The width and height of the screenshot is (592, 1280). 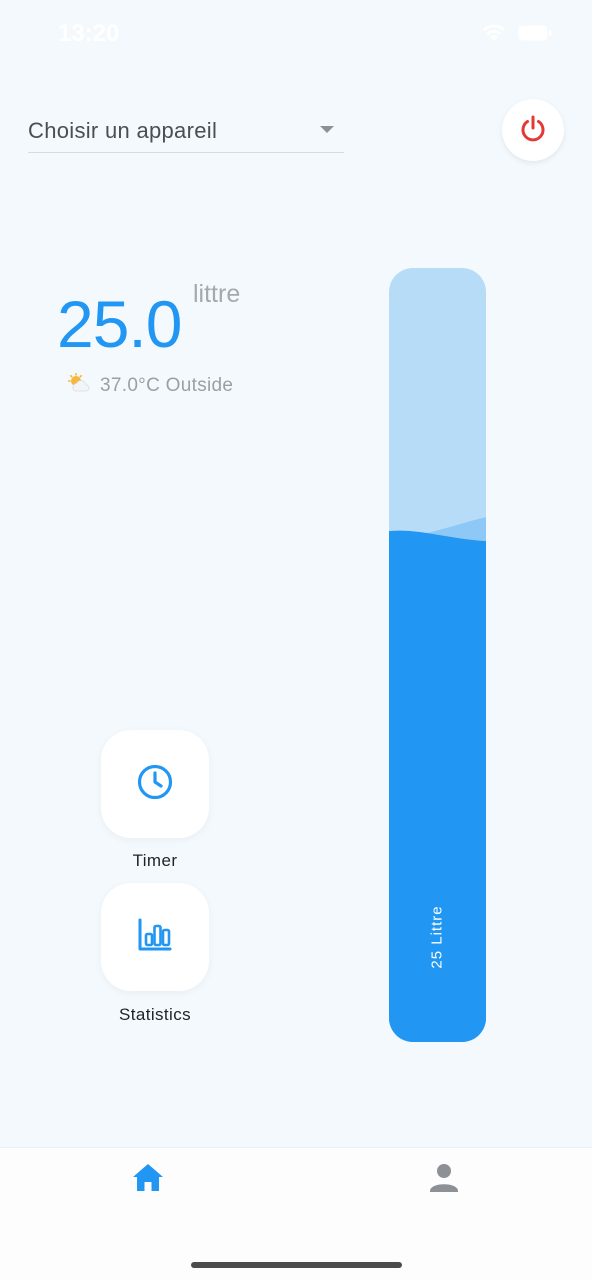 I want to click on chevron-down-icon, so click(x=327, y=129).